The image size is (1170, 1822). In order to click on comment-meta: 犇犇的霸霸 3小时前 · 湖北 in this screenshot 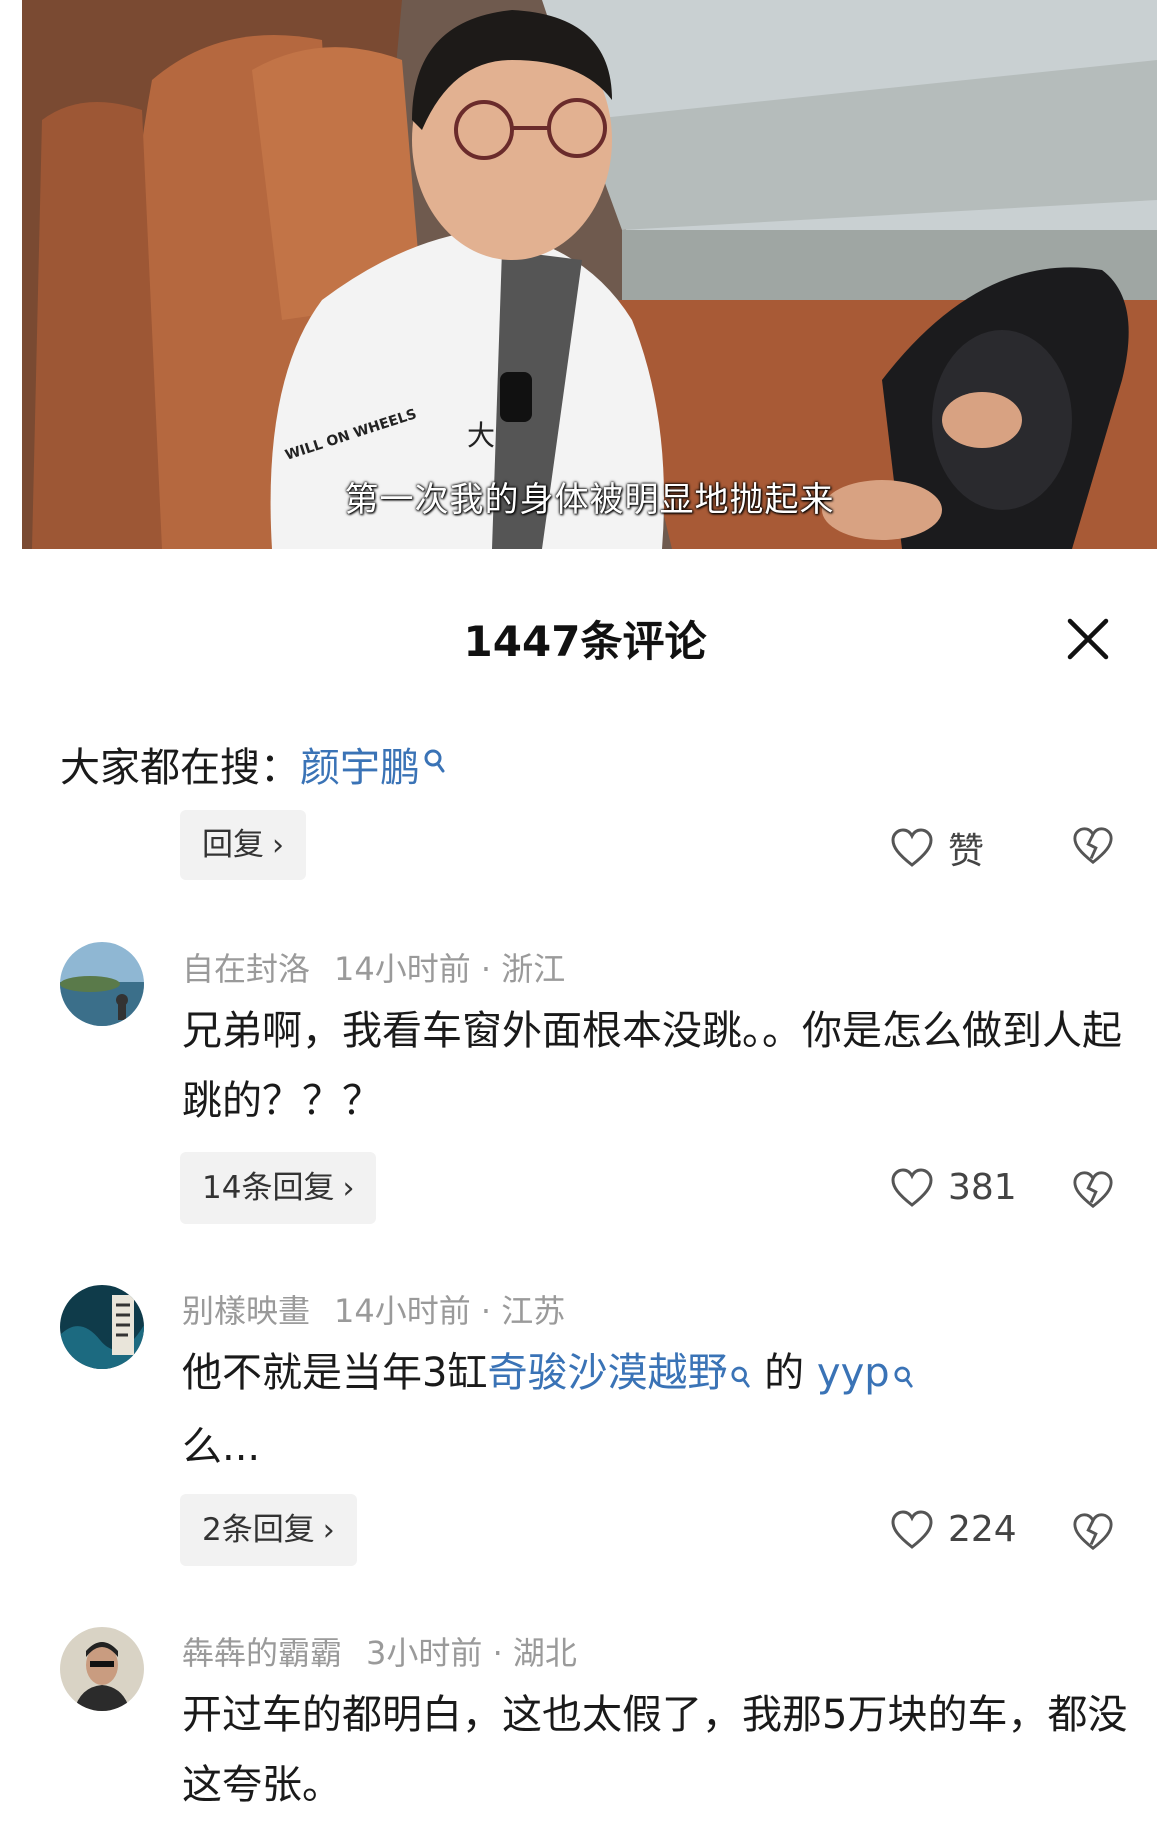, I will do `click(379, 1653)`.